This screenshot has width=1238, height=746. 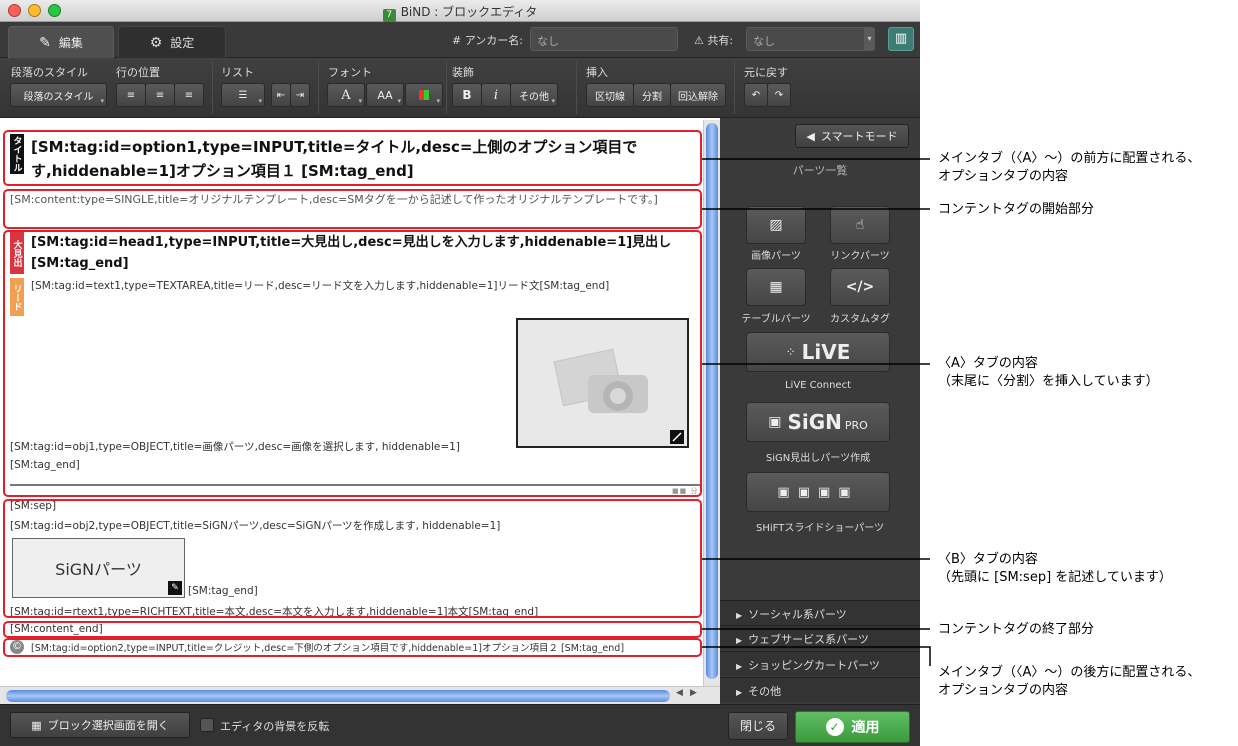 I want to click on annotation-tab-a: 〈A〉タブの内容 （末尾に〈分割〉を挿入しています）, so click(x=1048, y=373).